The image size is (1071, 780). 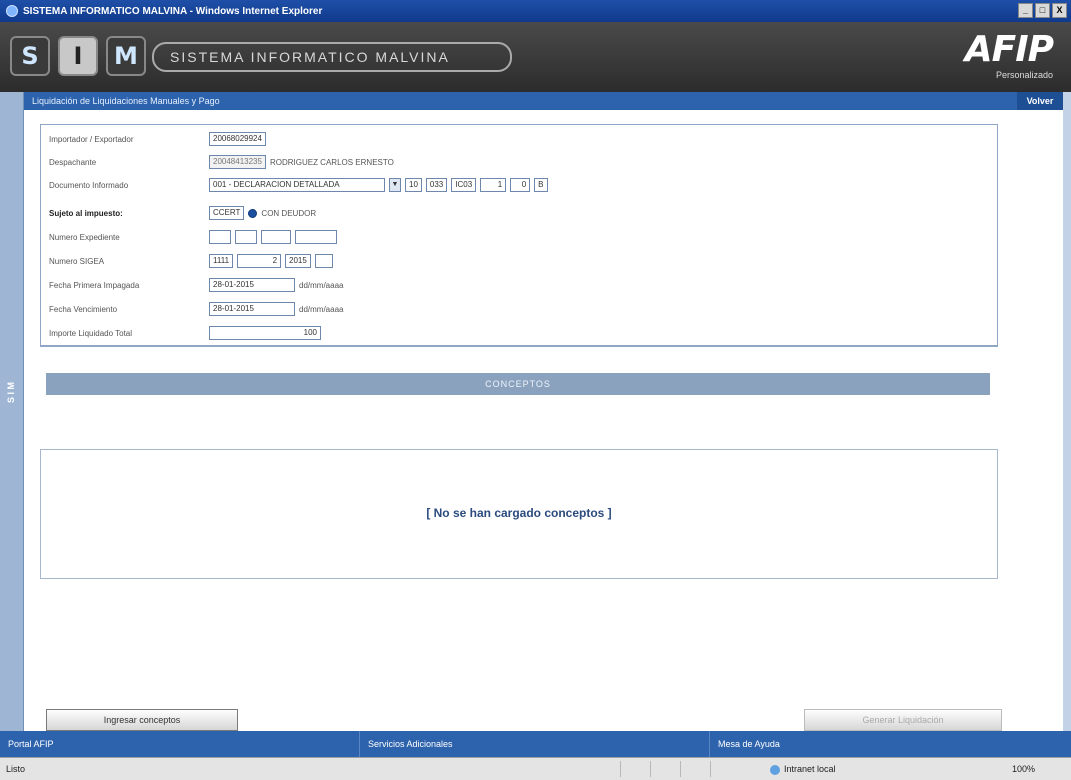 I want to click on sigea-field-d, so click(x=323, y=261).